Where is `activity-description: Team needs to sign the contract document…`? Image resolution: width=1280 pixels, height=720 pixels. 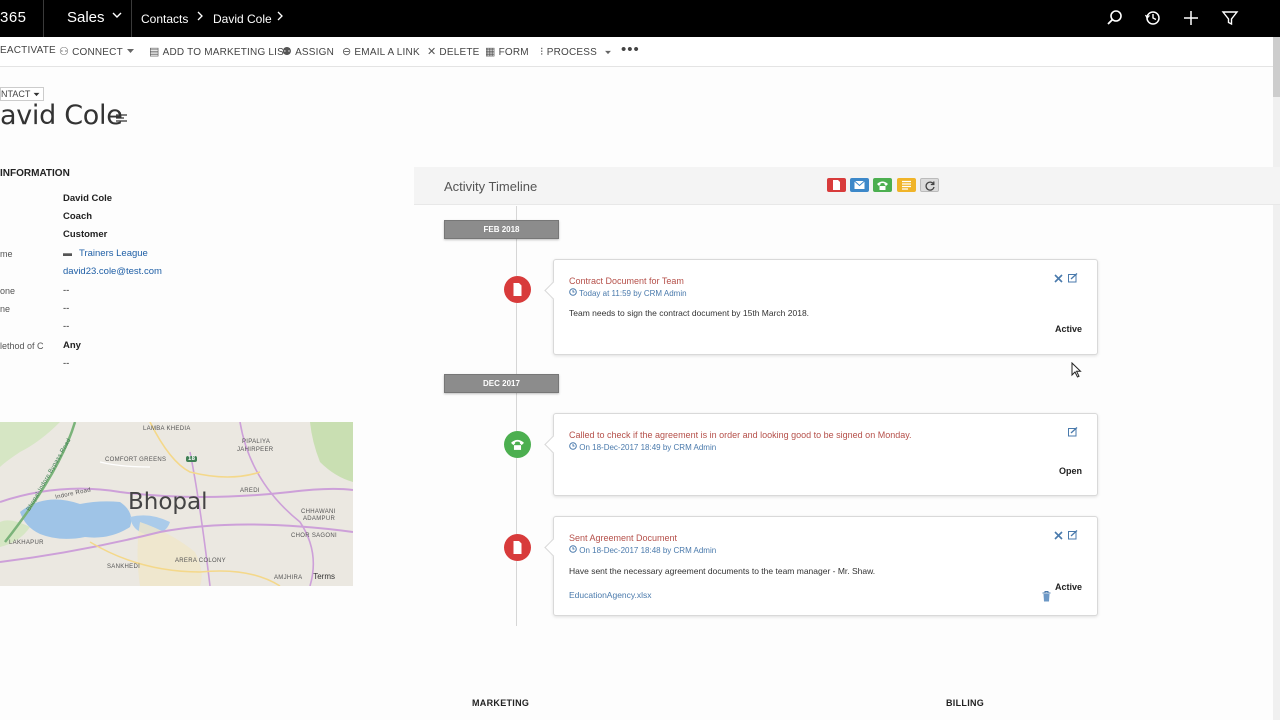 activity-description: Team needs to sign the contract document… is located at coordinates (689, 313).